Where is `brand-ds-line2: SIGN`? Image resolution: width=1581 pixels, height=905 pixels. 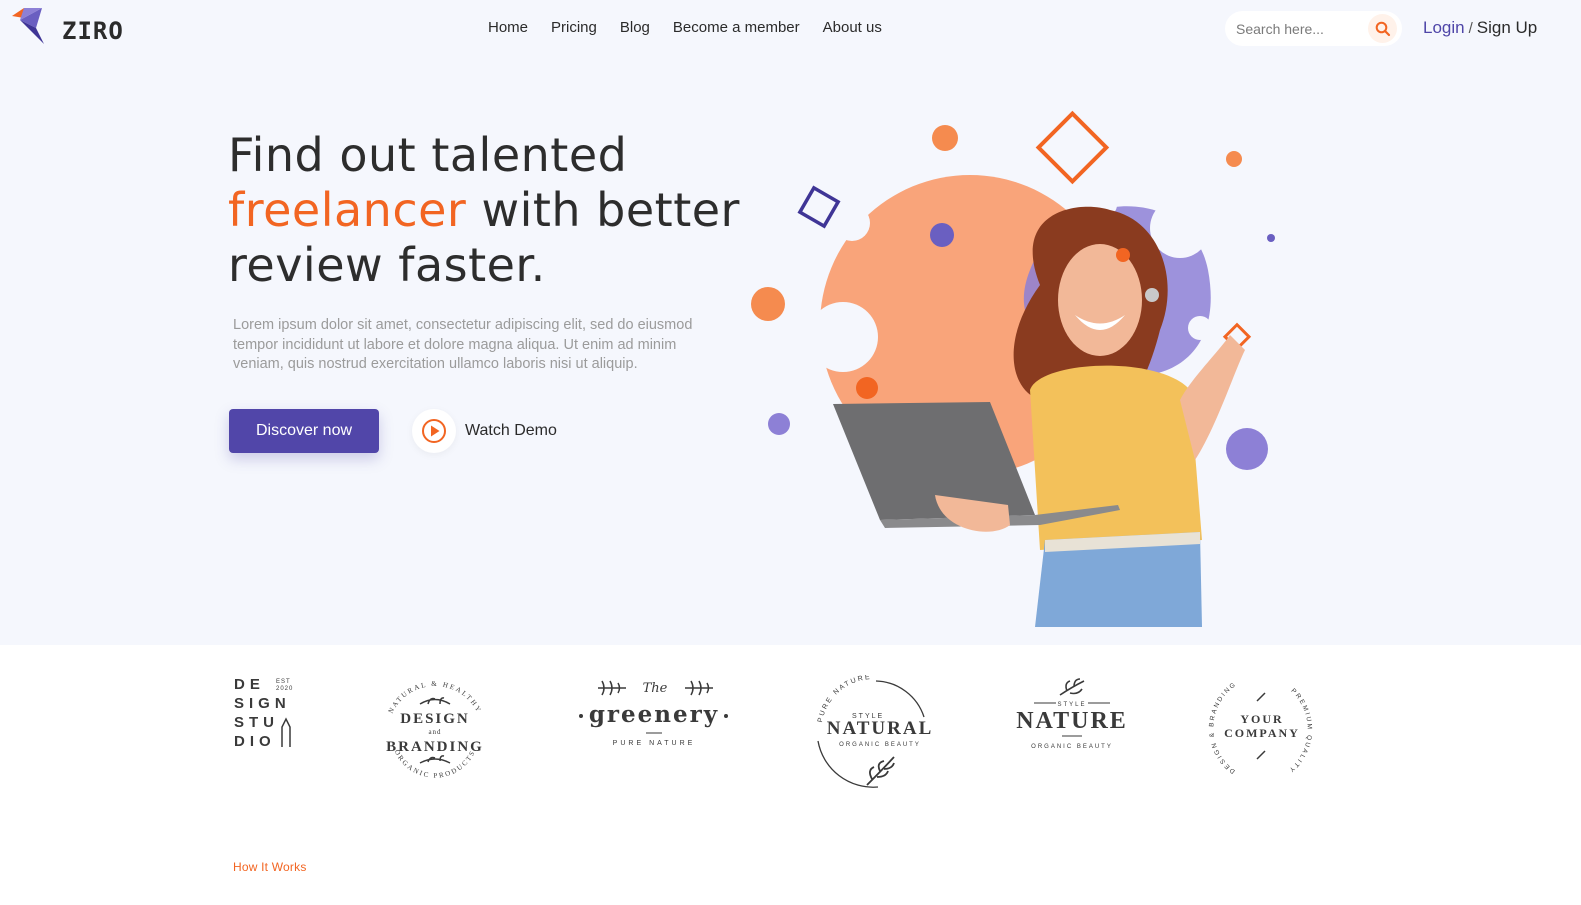
brand-ds-line2: SIGN is located at coordinates (262, 703).